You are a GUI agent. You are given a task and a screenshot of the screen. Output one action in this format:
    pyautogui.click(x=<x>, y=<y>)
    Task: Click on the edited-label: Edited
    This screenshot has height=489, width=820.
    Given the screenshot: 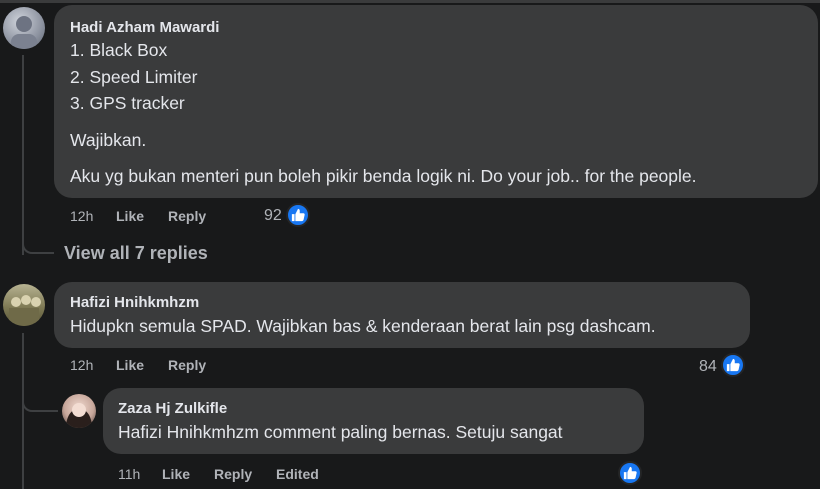 What is the action you would take?
    pyautogui.click(x=297, y=474)
    